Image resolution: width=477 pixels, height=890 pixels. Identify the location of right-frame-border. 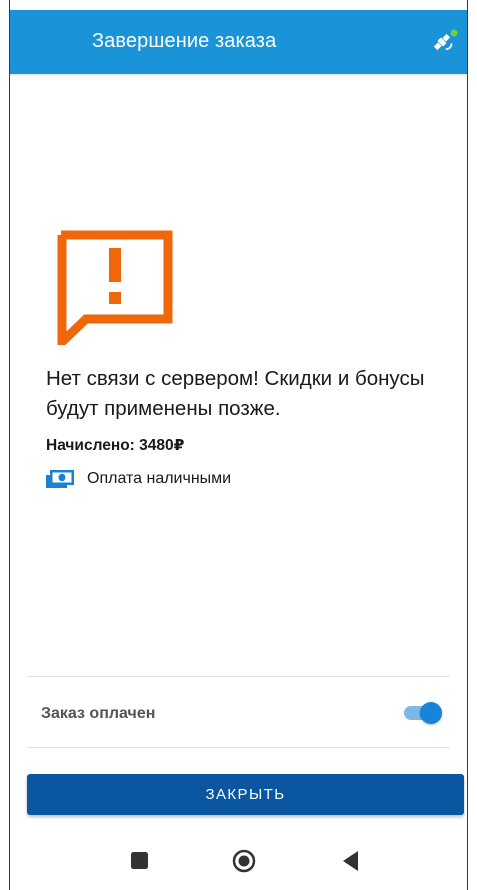
(467, 445).